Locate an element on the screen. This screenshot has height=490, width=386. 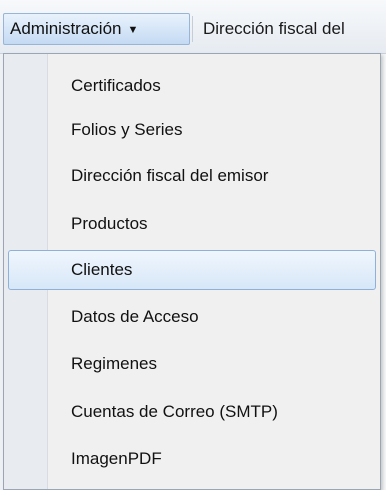
menu-item-label: Clientes is located at coordinates (102, 269).